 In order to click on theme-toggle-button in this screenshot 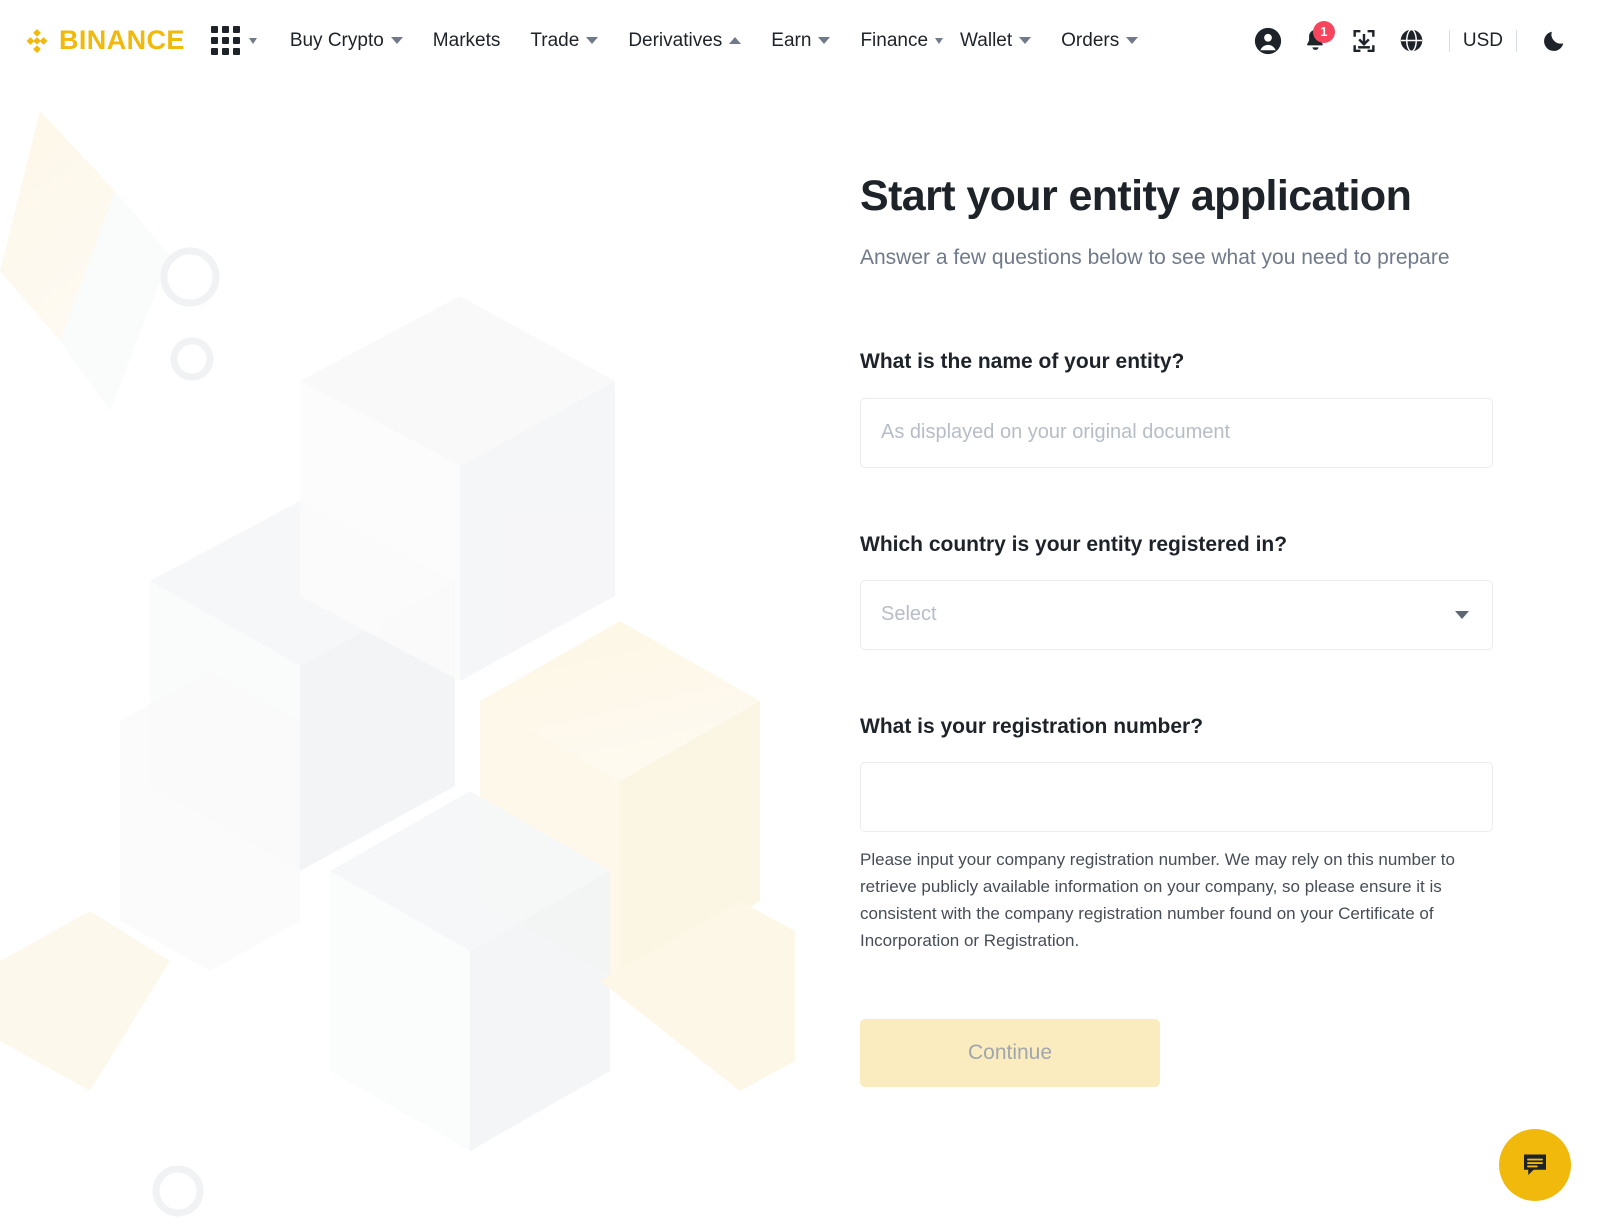, I will do `click(1554, 41)`.